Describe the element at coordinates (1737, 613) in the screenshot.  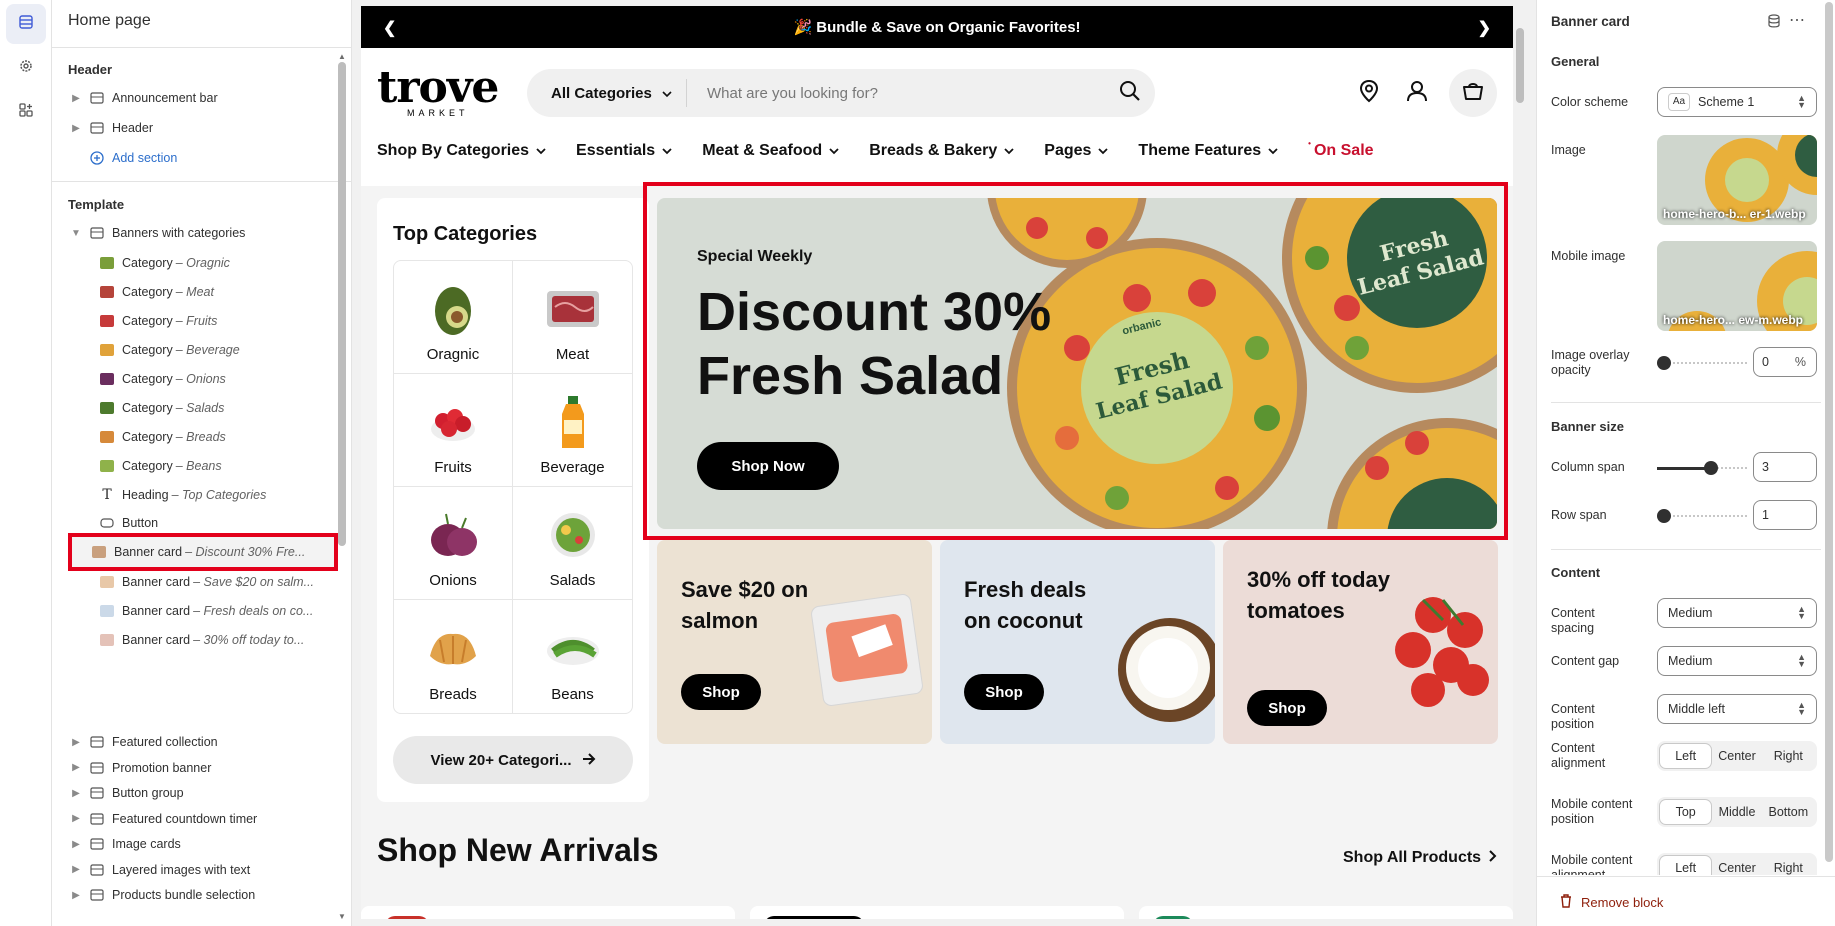
I see `content-spacing-select: Medium ▲ ▼` at that location.